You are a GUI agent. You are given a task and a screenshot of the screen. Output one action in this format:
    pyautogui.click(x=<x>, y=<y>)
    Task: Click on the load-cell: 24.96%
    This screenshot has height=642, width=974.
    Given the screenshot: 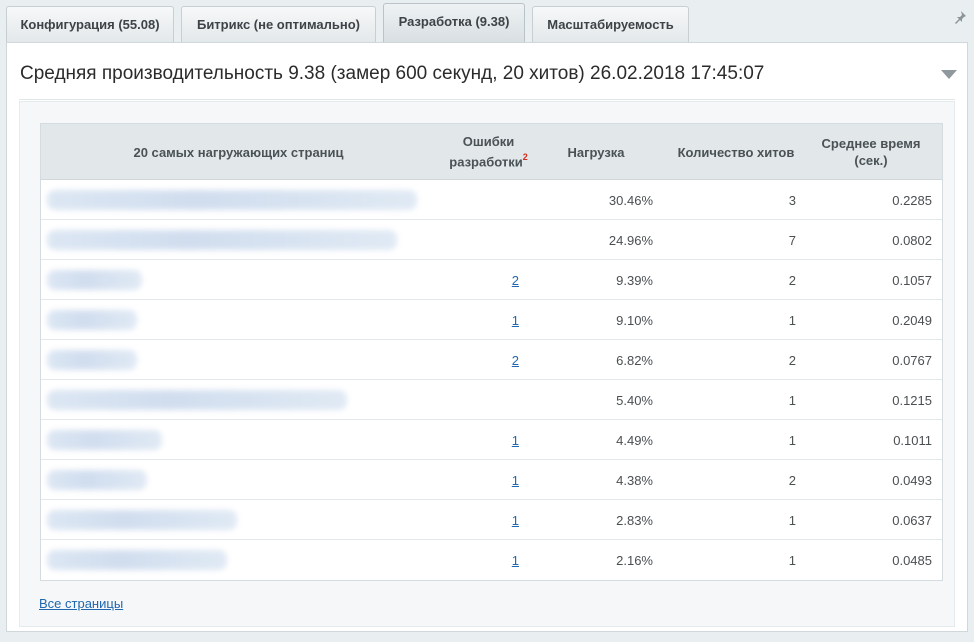 What is the action you would take?
    pyautogui.click(x=630, y=240)
    